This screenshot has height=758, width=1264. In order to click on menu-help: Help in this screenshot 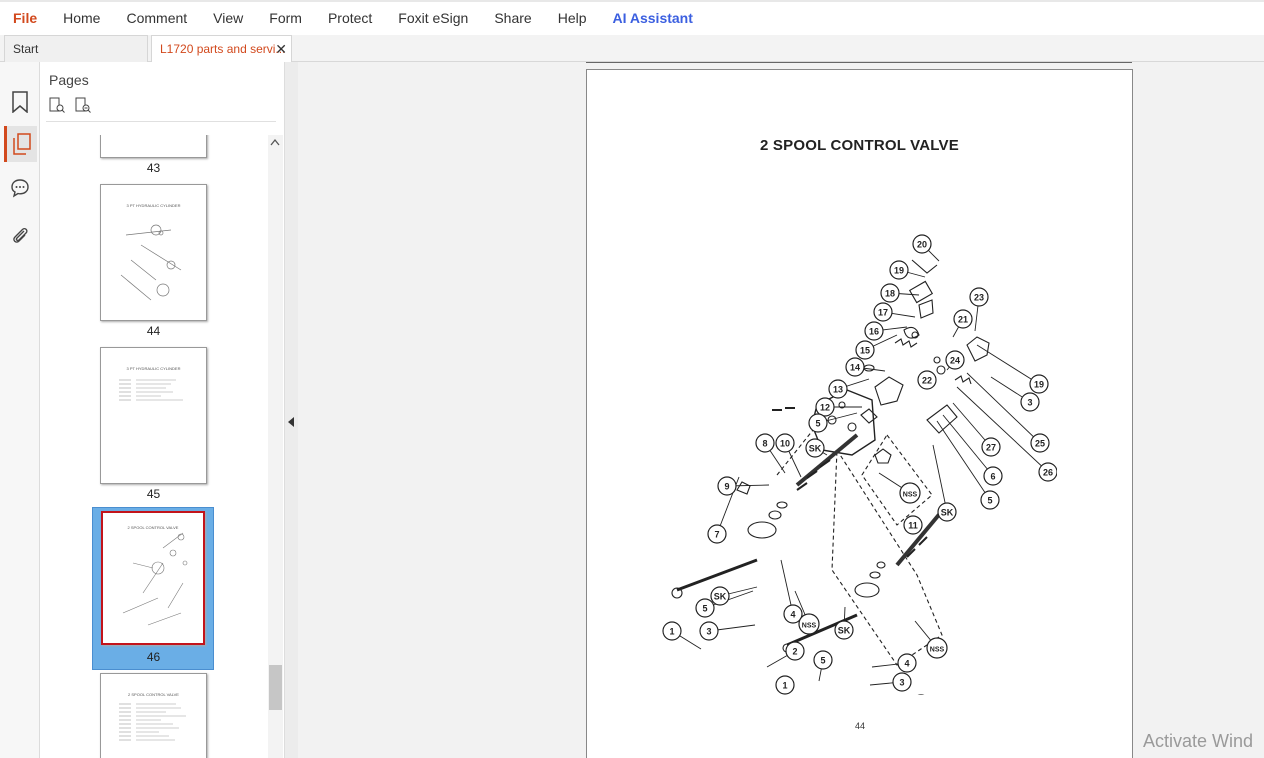, I will do `click(572, 18)`.